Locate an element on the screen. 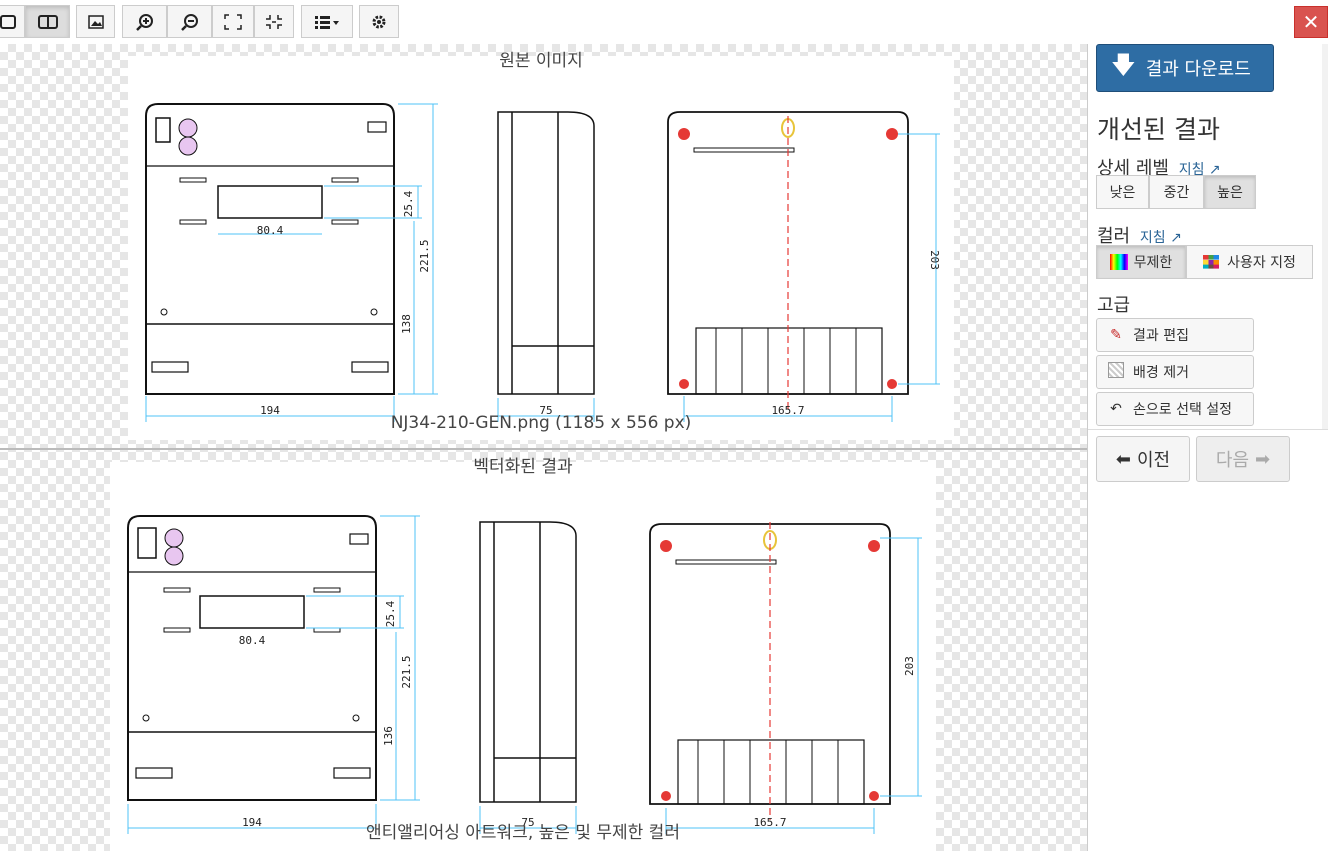 The height and width of the screenshot is (851, 1328). vec-dim-lower-label: 136 is located at coordinates (388, 736).